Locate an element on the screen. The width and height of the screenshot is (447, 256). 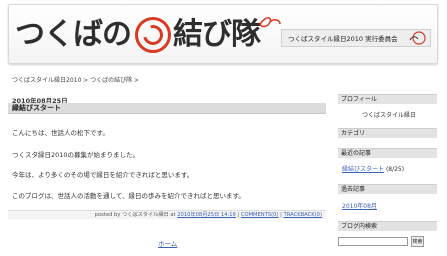
post-time-link: 2010年08月25日 14:19 is located at coordinates (206, 215).